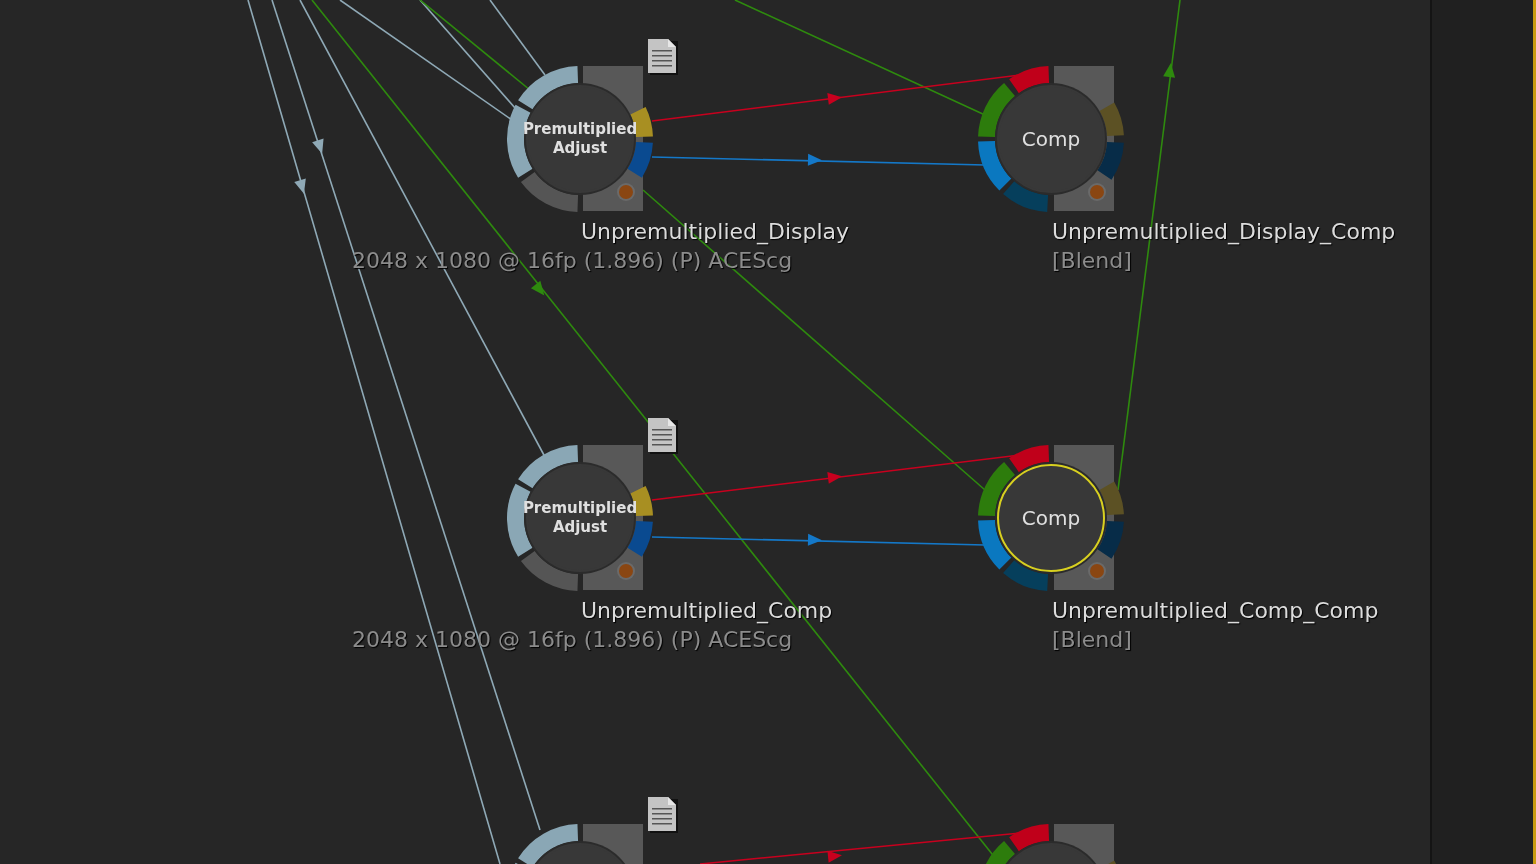 This screenshot has height=864, width=1536. What do you see at coordinates (715, 232) in the screenshot?
I see `node-name: Unpremultiplied_Display` at bounding box center [715, 232].